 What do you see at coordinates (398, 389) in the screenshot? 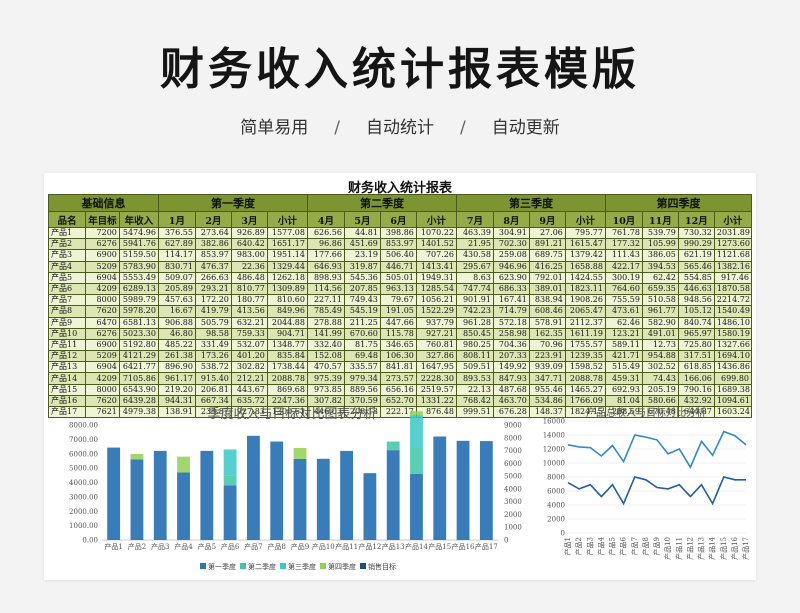
I see `table-cell: 656.16` at bounding box center [398, 389].